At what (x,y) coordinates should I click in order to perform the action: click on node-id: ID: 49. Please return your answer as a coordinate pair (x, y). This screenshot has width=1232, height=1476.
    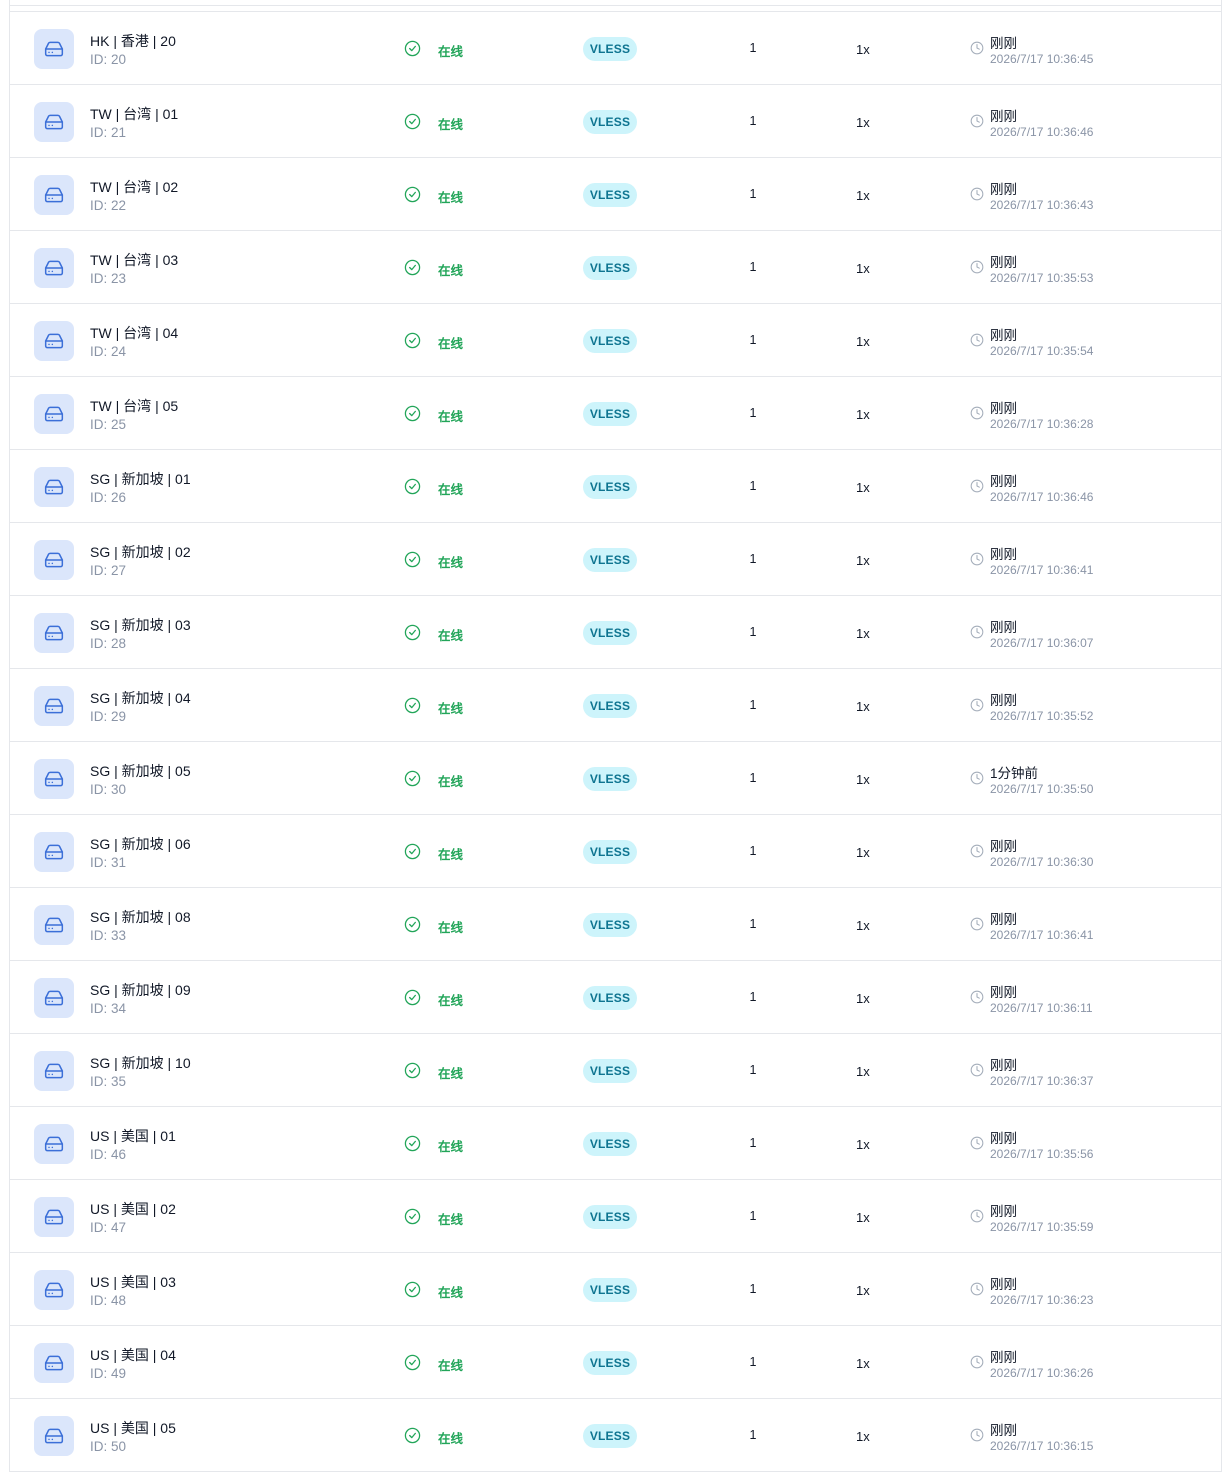
    Looking at the image, I should click on (108, 1373).